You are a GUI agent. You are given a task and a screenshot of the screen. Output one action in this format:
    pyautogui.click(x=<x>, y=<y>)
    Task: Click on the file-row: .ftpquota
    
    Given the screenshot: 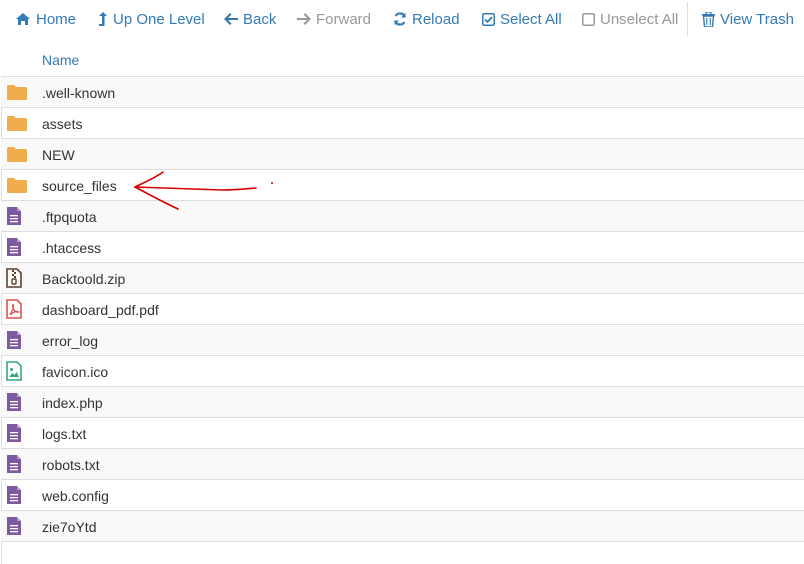 What is the action you would take?
    pyautogui.click(x=402, y=216)
    